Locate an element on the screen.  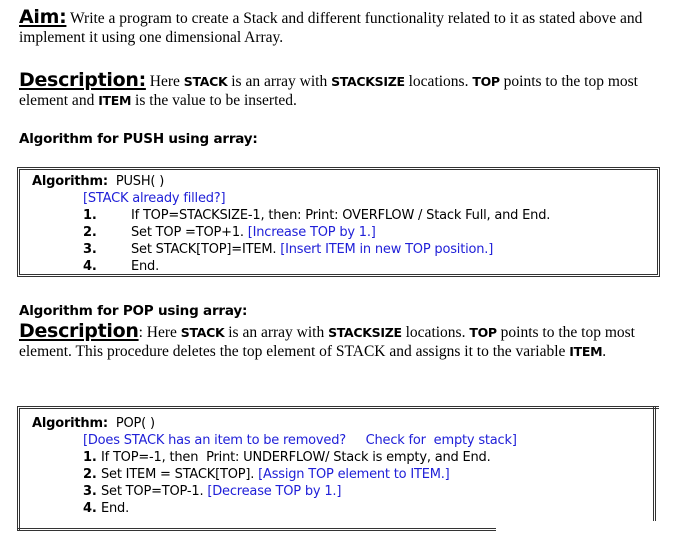
algorithm-comment: [STACK already filled?] is located at coordinates (154, 198).